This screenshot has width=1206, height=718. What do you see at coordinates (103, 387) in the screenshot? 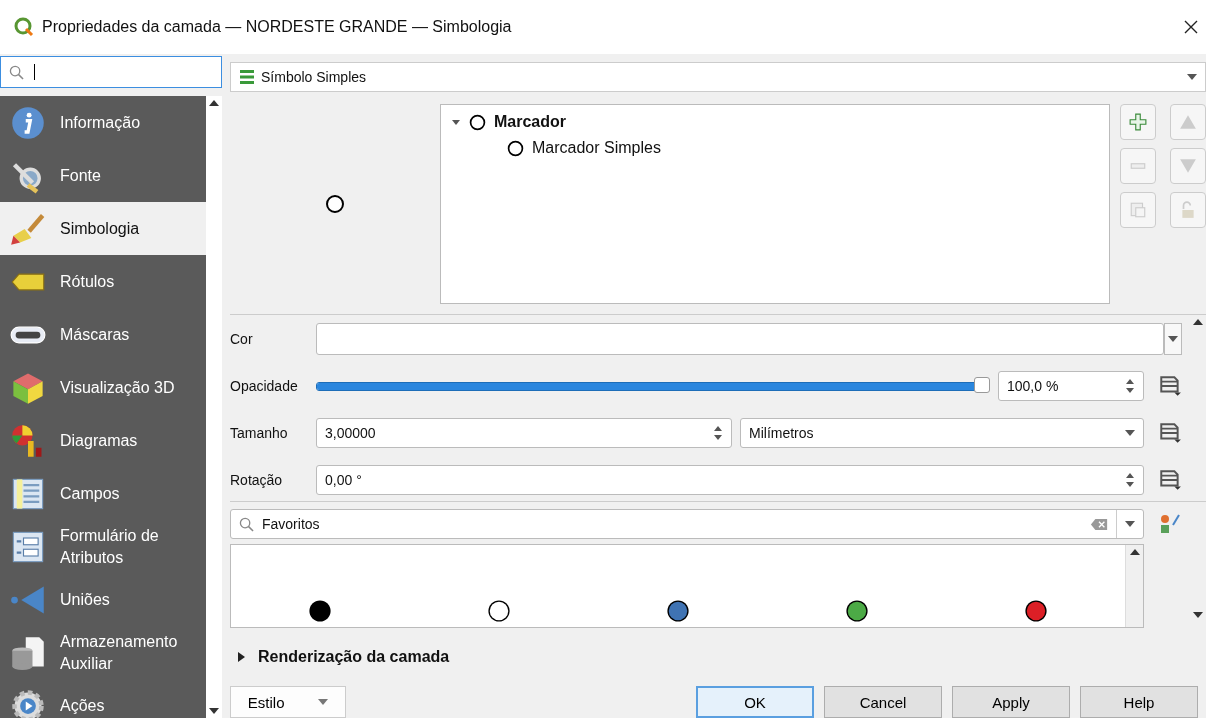
I see `sidebar-item: Visualização 3D` at bounding box center [103, 387].